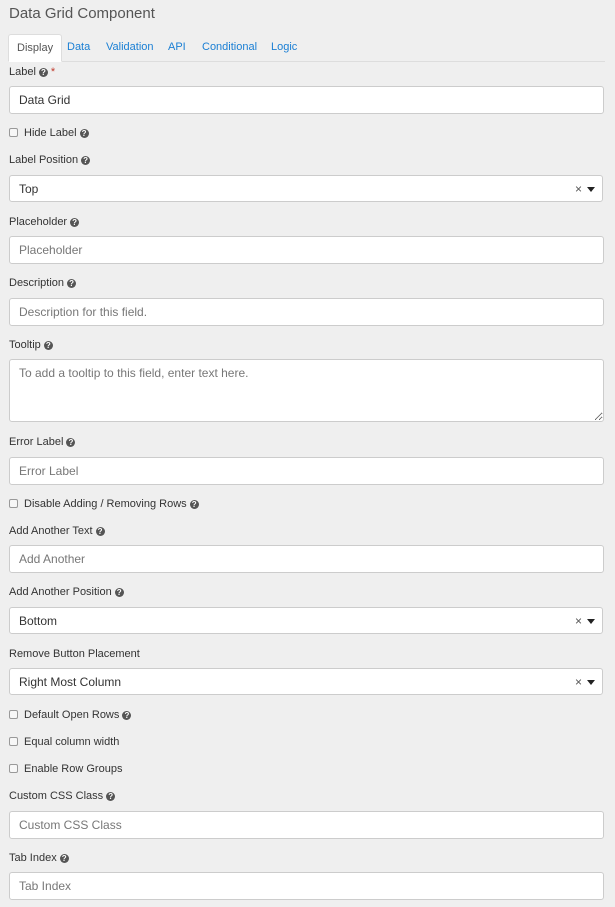 The height and width of the screenshot is (907, 615). I want to click on description-input, so click(306, 312).